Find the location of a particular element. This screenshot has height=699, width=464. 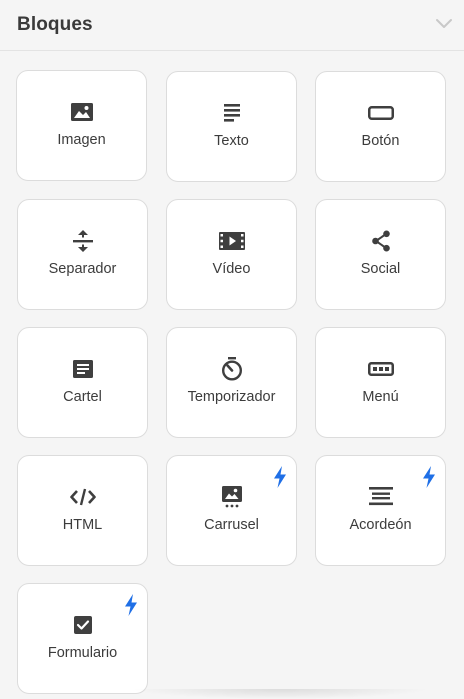

block-texto: Texto is located at coordinates (231, 126).